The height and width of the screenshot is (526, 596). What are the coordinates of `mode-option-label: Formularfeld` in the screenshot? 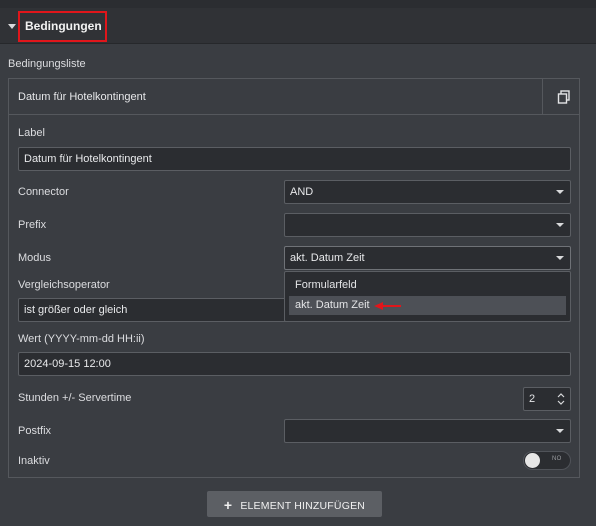 It's located at (326, 285).